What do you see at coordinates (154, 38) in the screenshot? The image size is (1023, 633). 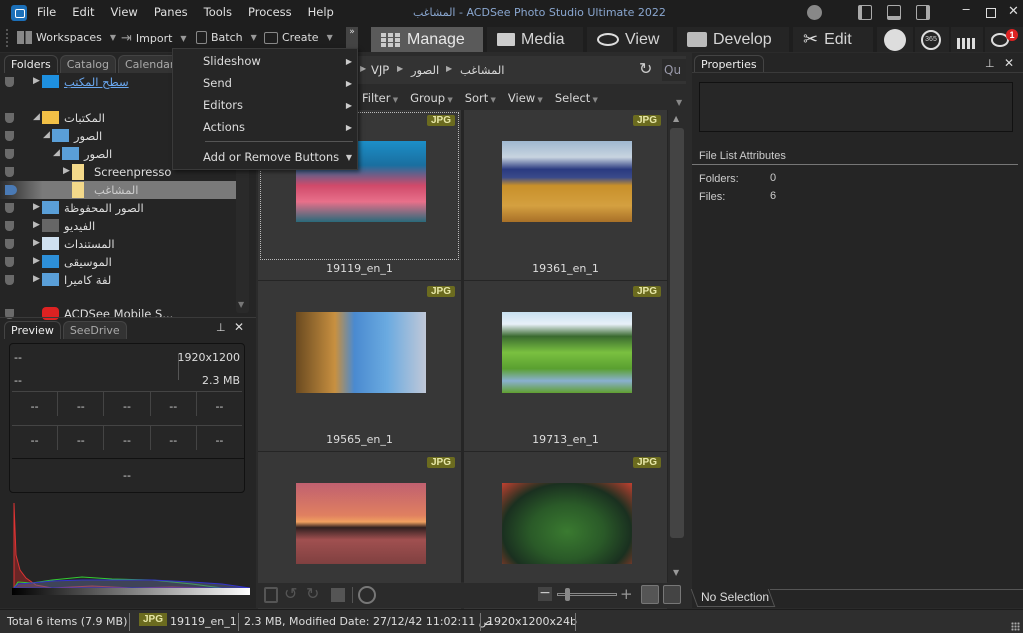 I see `import-button: ⇥ Import ▼` at bounding box center [154, 38].